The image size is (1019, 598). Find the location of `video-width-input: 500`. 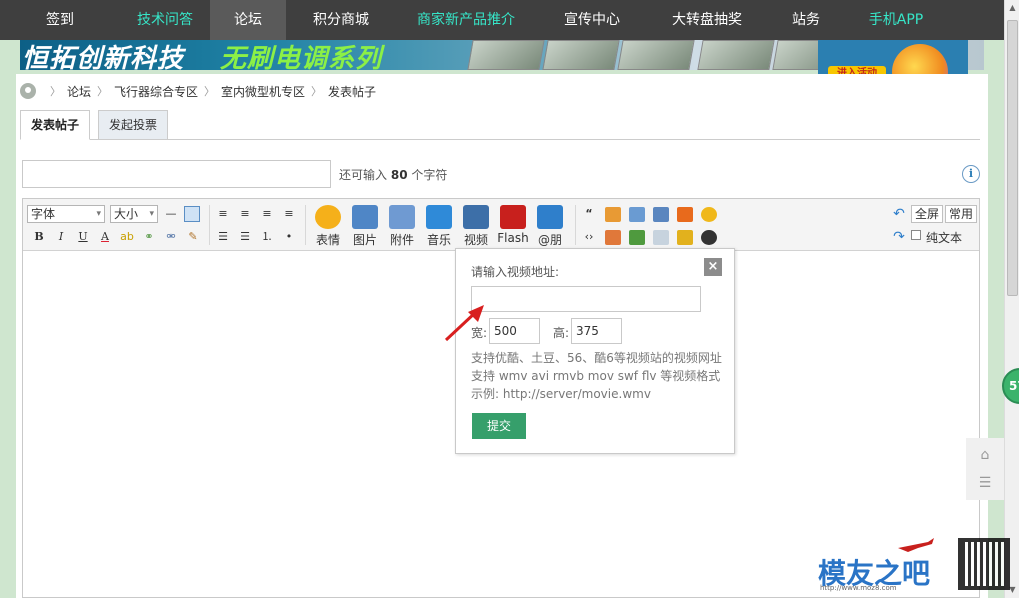

video-width-input: 500 is located at coordinates (514, 331).